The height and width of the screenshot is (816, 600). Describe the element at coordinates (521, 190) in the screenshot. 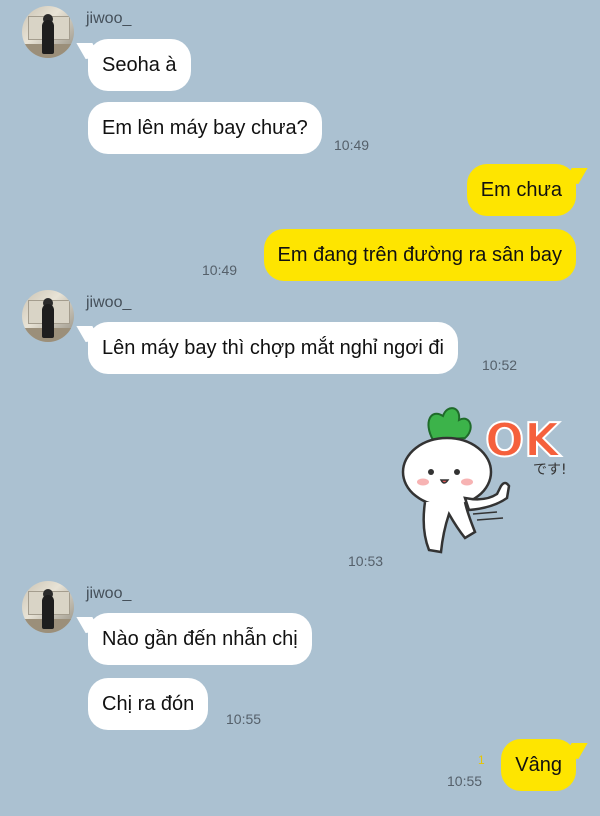

I see `message-outgoing: Em chưa` at that location.